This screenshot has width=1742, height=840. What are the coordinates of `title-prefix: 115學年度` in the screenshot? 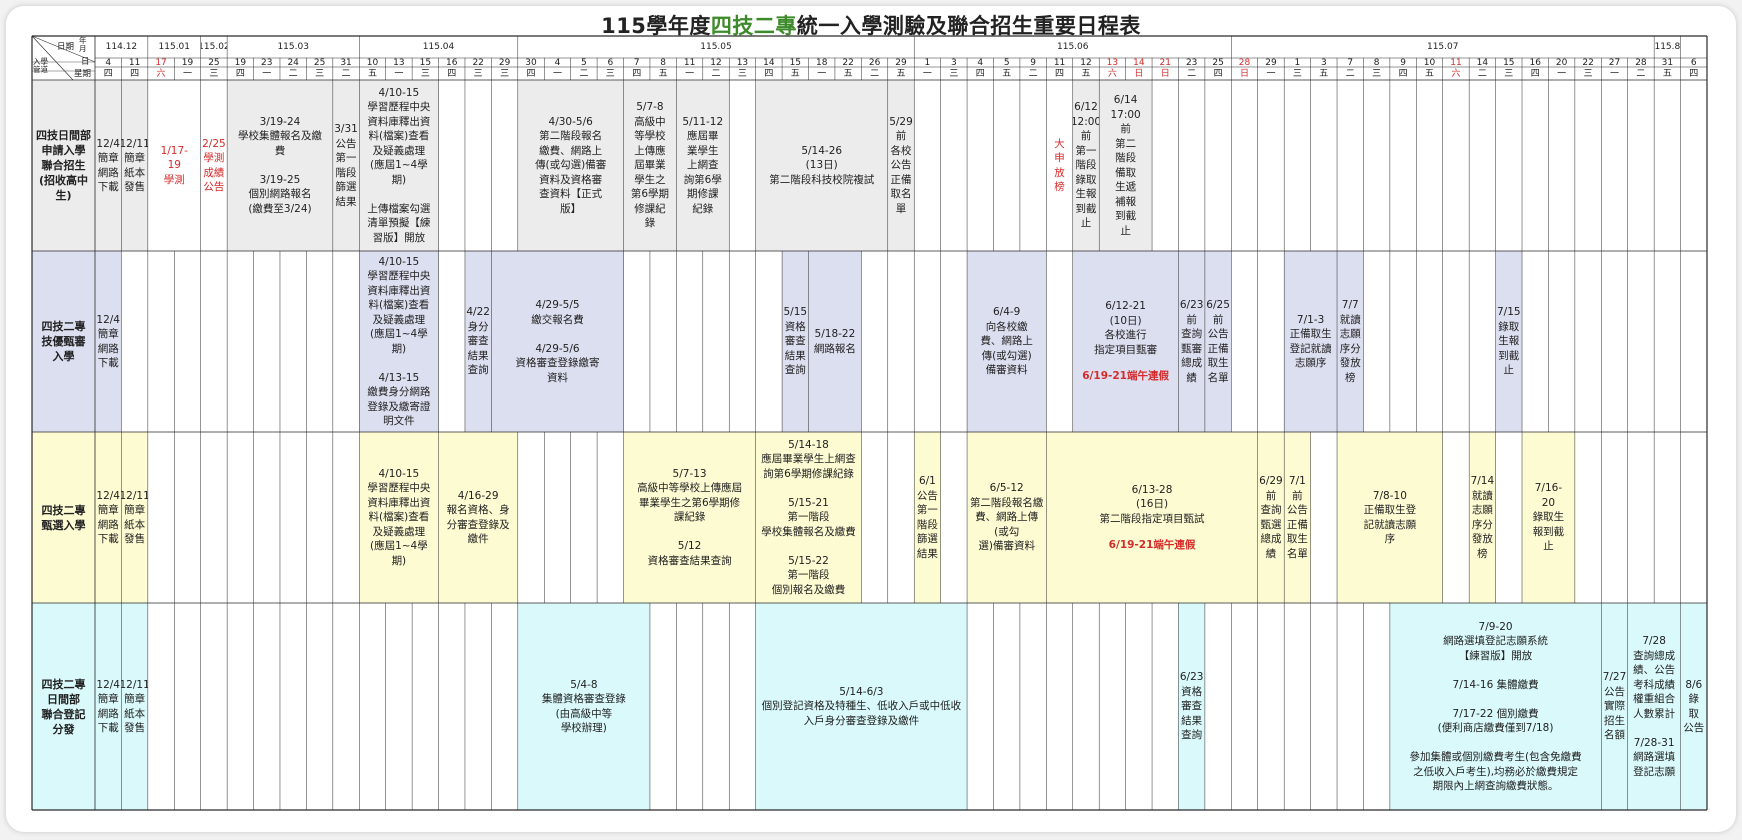 It's located at (656, 26).